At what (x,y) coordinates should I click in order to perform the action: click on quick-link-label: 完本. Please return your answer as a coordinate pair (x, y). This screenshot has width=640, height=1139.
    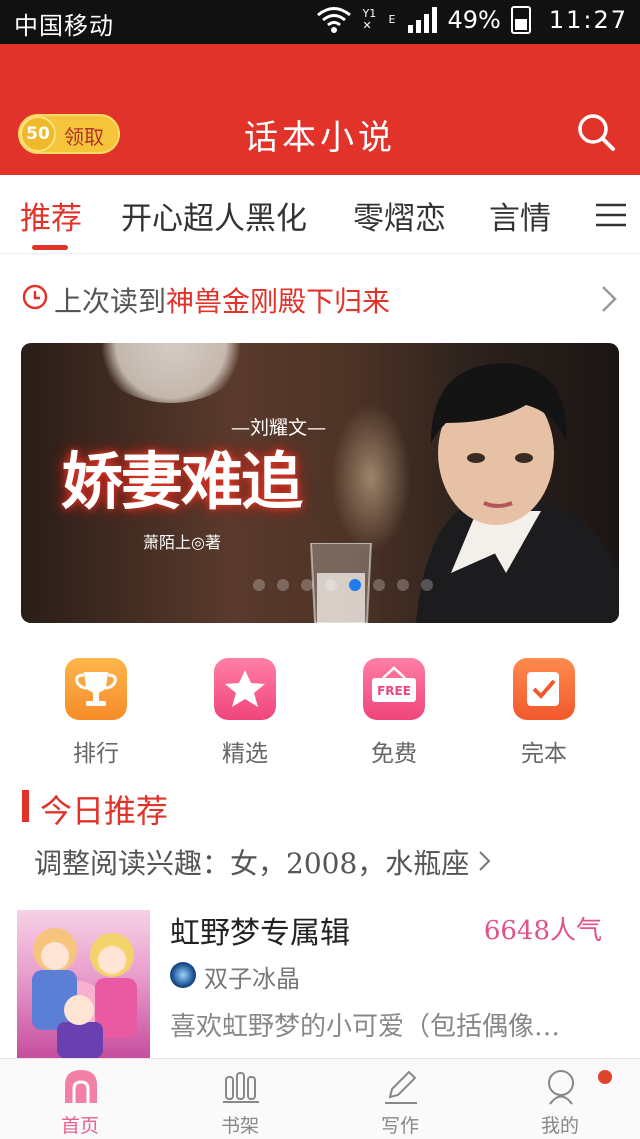
    Looking at the image, I should click on (544, 754).